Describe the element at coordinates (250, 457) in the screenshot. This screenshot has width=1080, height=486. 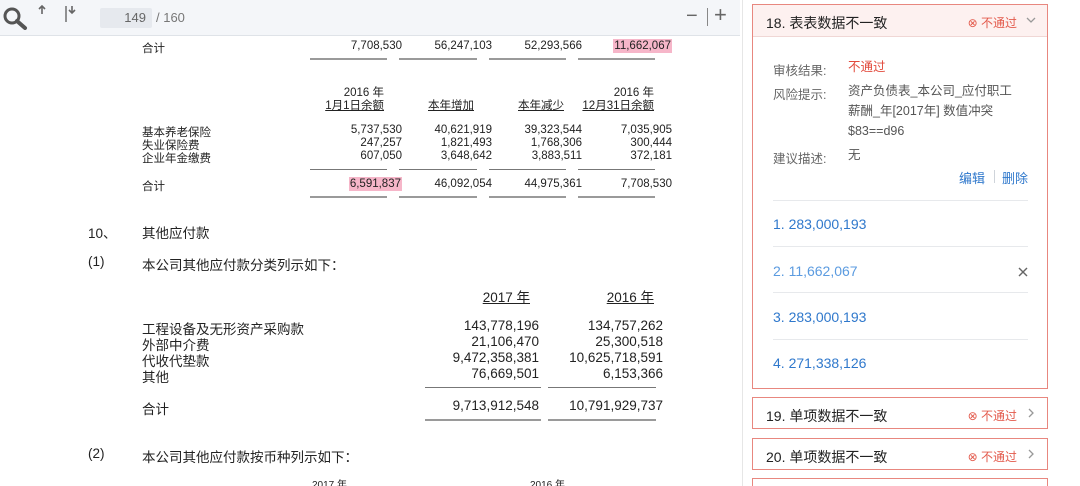
I see `item-title: 本公司其他应付款按币种列示如下：` at that location.